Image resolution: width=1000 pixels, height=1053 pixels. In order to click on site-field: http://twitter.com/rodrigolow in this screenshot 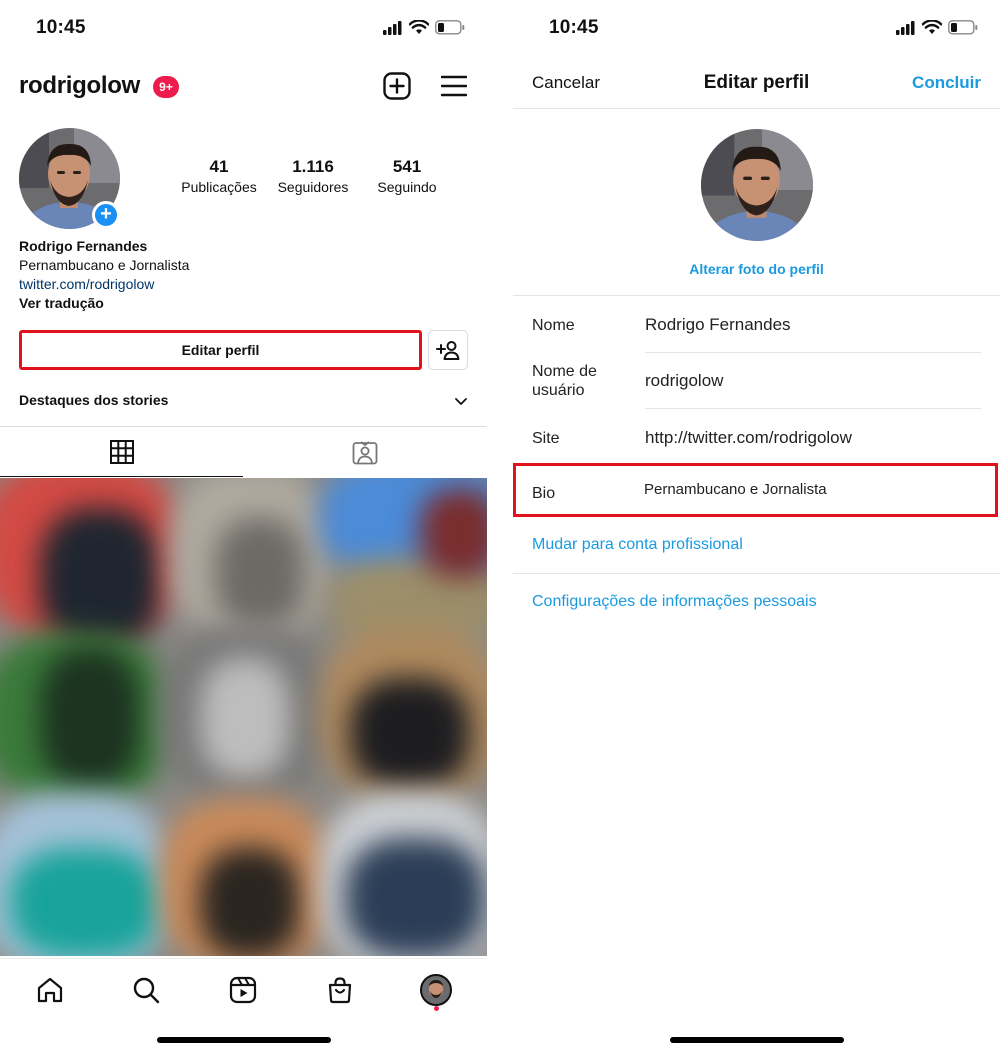, I will do `click(748, 438)`.